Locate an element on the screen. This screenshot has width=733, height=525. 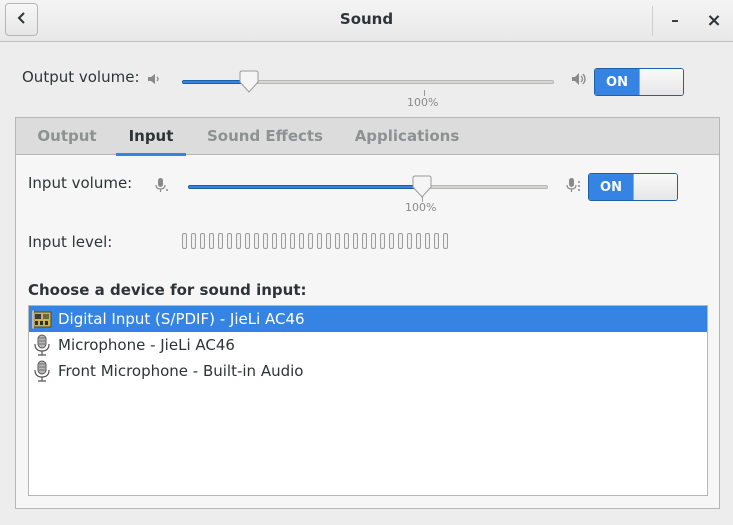
audio-card-icon is located at coordinates (42, 319).